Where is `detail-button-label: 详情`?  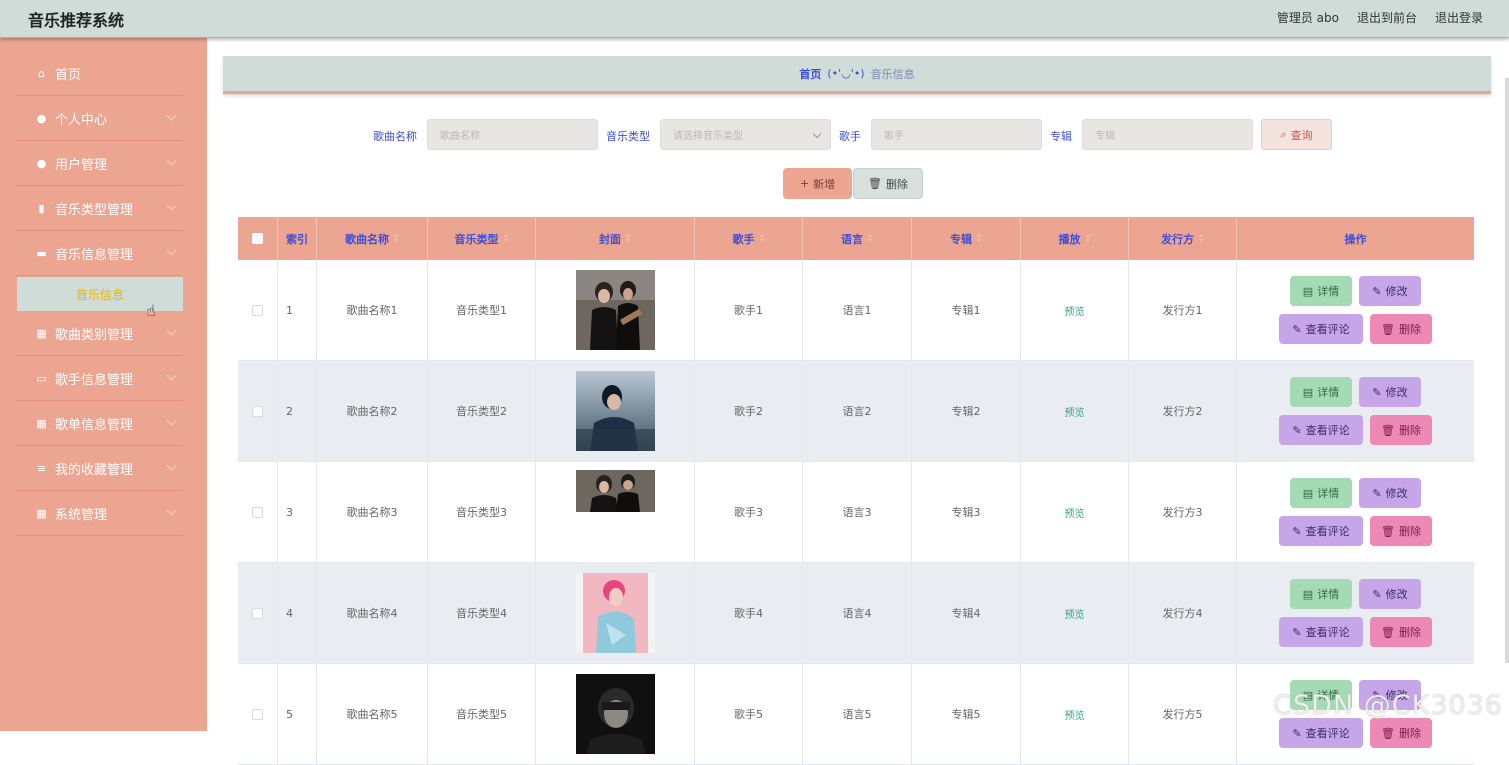
detail-button-label: 详情 is located at coordinates (1328, 291).